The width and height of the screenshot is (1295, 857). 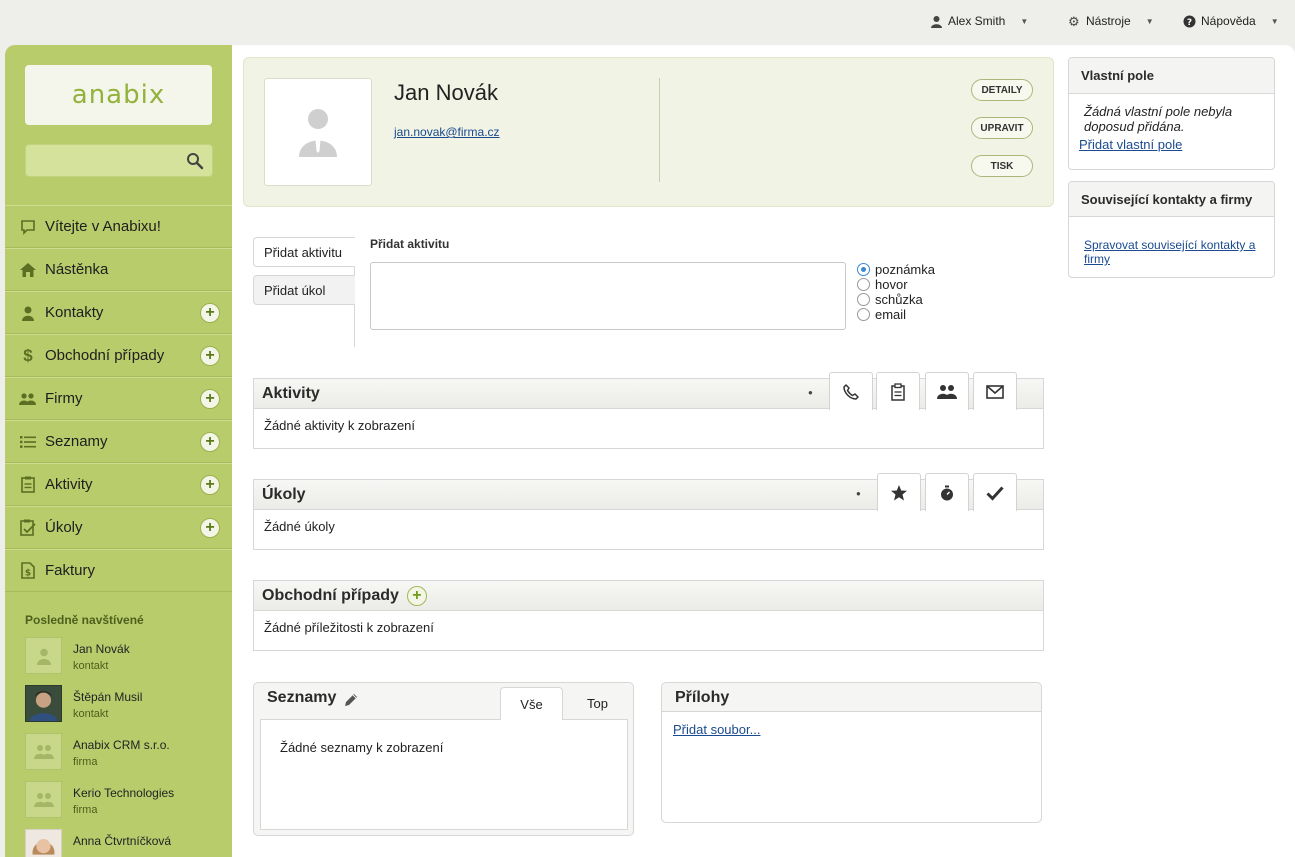 What do you see at coordinates (330, 595) in the screenshot?
I see `section-title: Obchodní případy` at bounding box center [330, 595].